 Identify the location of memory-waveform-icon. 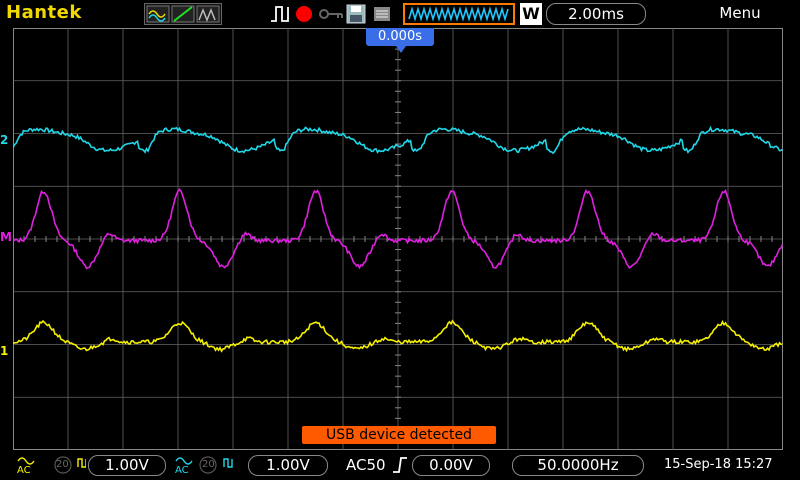
(458, 14).